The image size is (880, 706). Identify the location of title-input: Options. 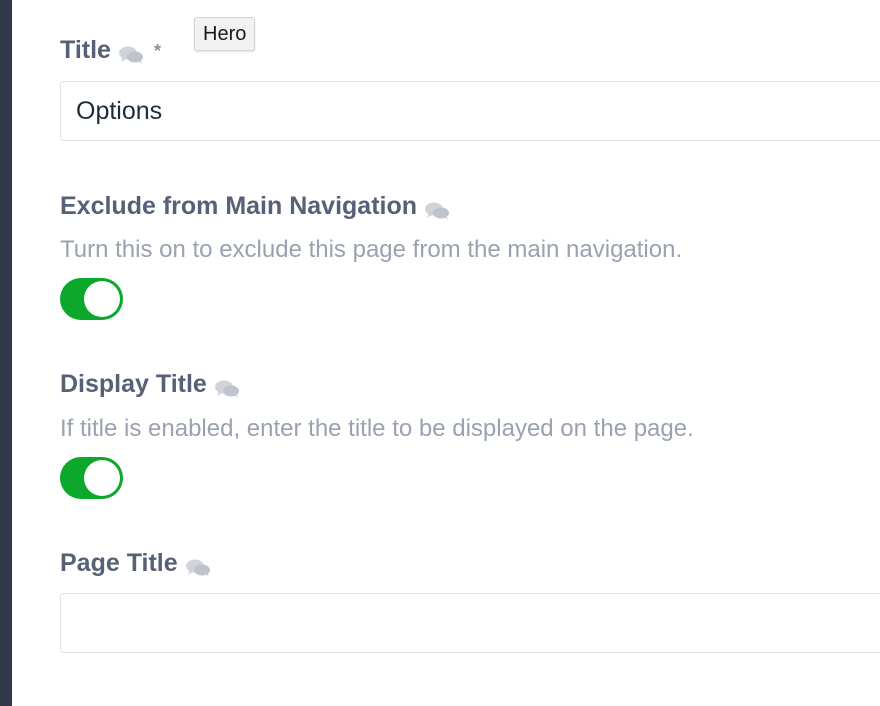
(470, 111).